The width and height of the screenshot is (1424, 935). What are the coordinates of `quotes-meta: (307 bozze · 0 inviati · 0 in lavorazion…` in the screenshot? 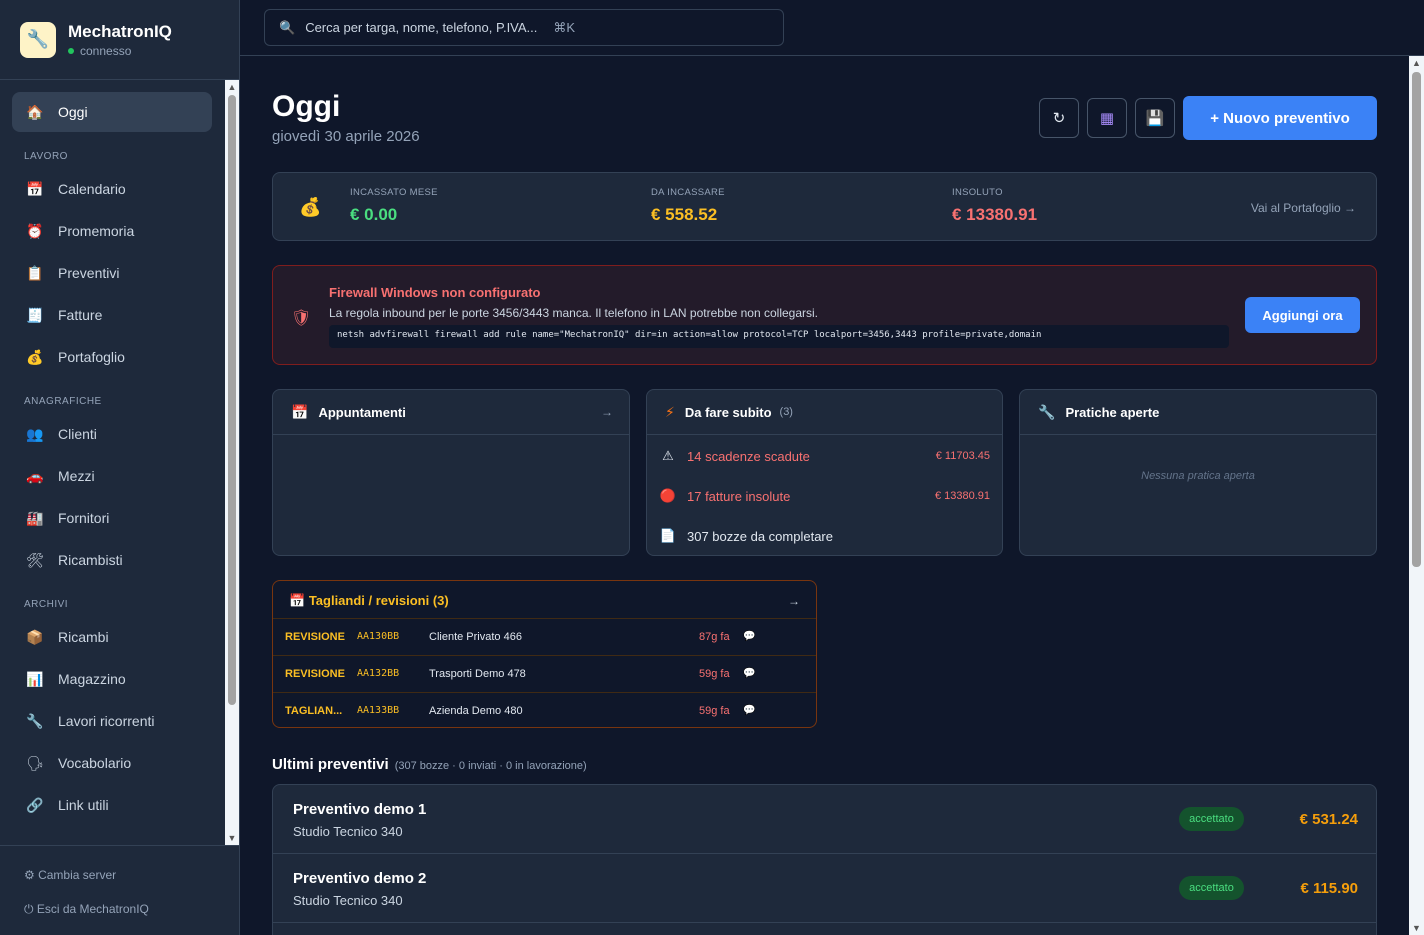 It's located at (490, 766).